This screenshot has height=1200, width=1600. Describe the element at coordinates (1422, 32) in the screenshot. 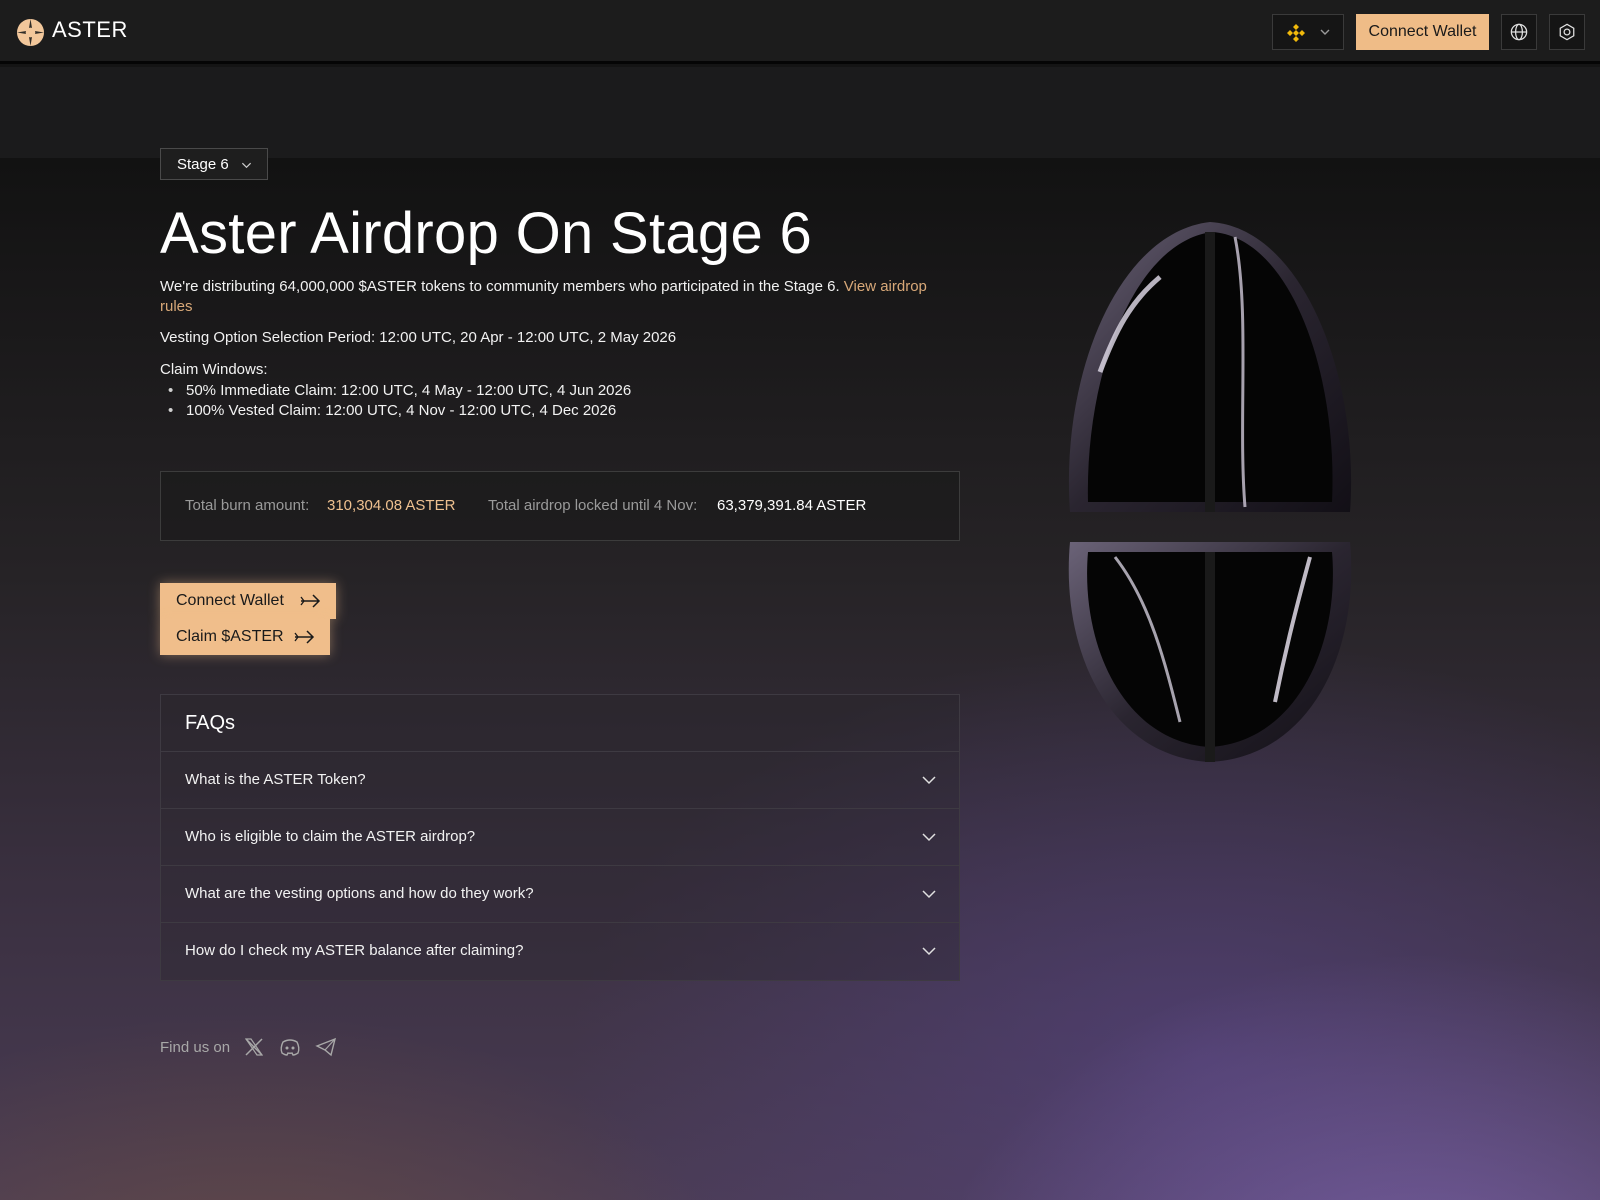

I see `header-connect-wallet-button: Connect Wallet` at that location.